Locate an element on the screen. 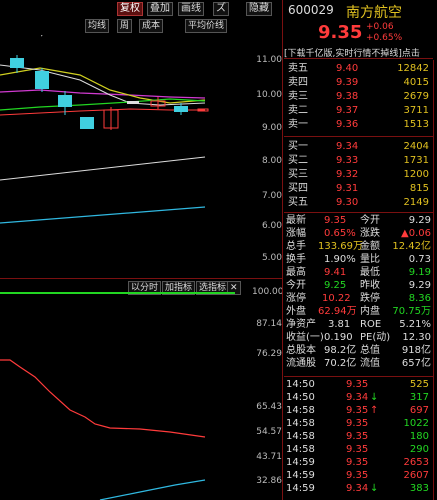 This screenshot has height=500, width=437. stat-value: 9.41 is located at coordinates (335, 272).